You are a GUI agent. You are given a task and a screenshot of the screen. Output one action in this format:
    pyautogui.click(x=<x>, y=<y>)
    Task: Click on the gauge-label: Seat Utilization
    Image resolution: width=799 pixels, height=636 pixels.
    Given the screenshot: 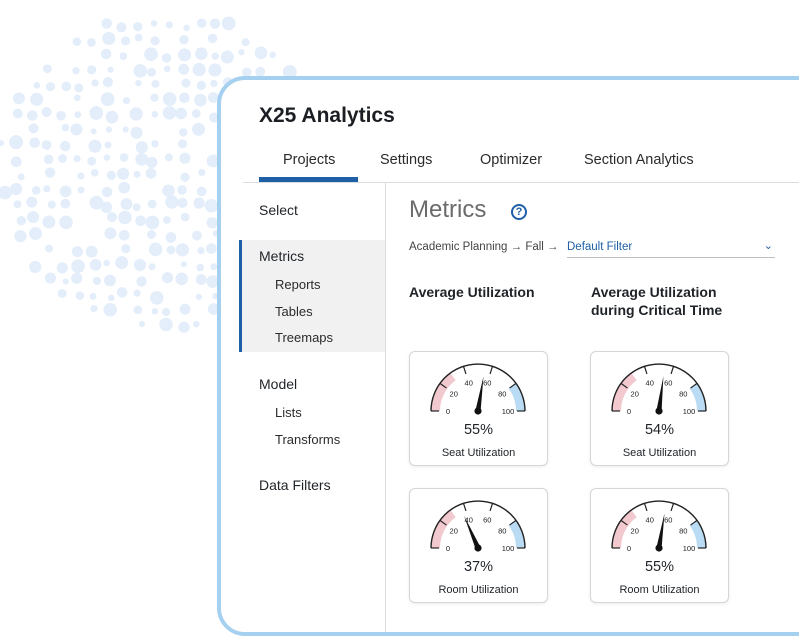 What is the action you would take?
    pyautogui.click(x=478, y=453)
    